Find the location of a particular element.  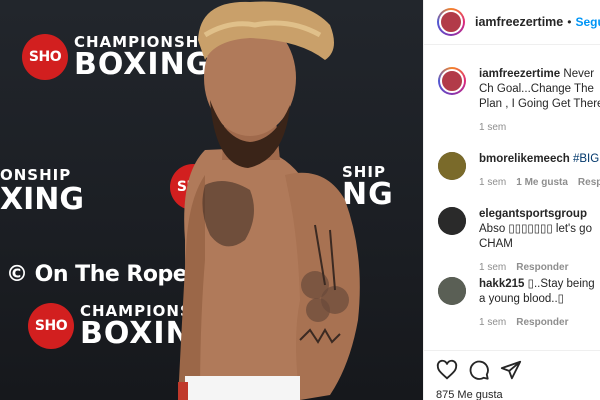

post-header: iamfreezertime • Seguir is located at coordinates (512, 22).